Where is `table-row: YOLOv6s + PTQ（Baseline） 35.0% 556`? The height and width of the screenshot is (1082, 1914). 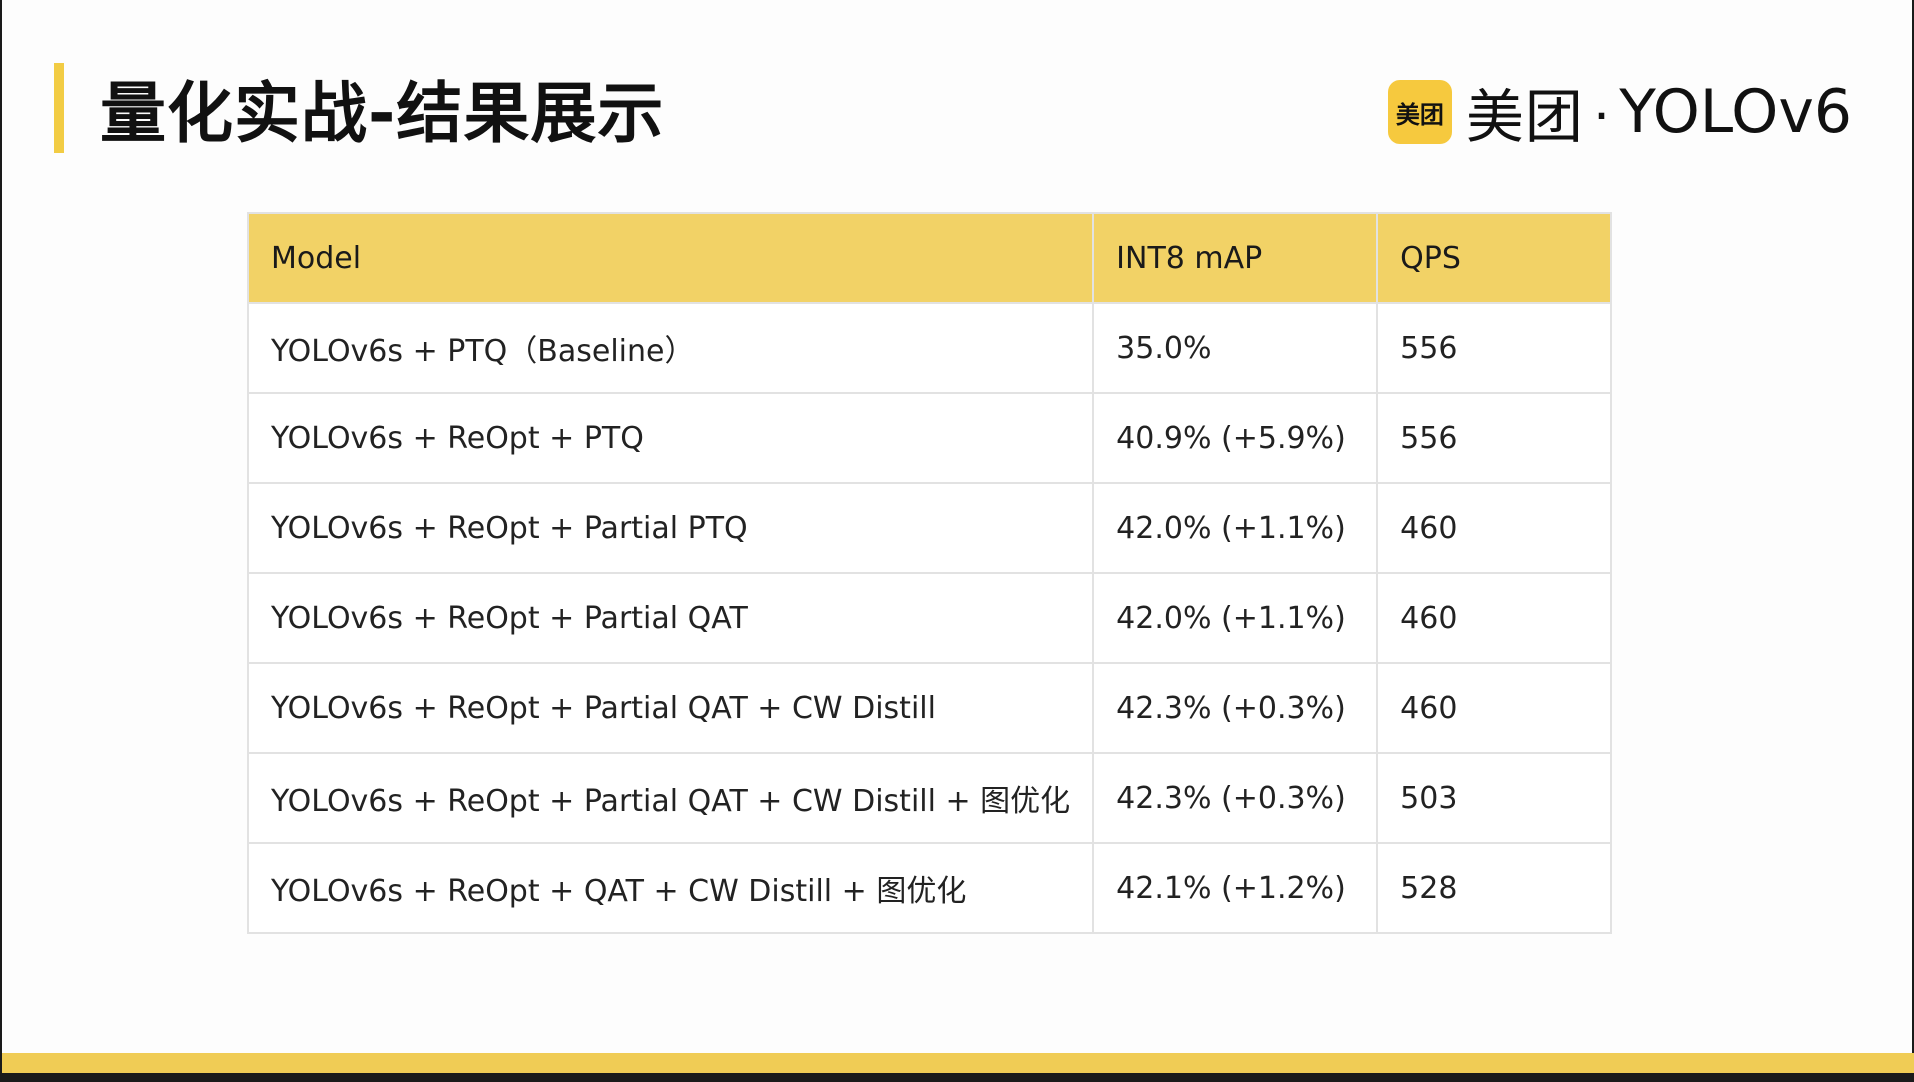 table-row: YOLOv6s + PTQ（Baseline） 35.0% 556 is located at coordinates (929, 348).